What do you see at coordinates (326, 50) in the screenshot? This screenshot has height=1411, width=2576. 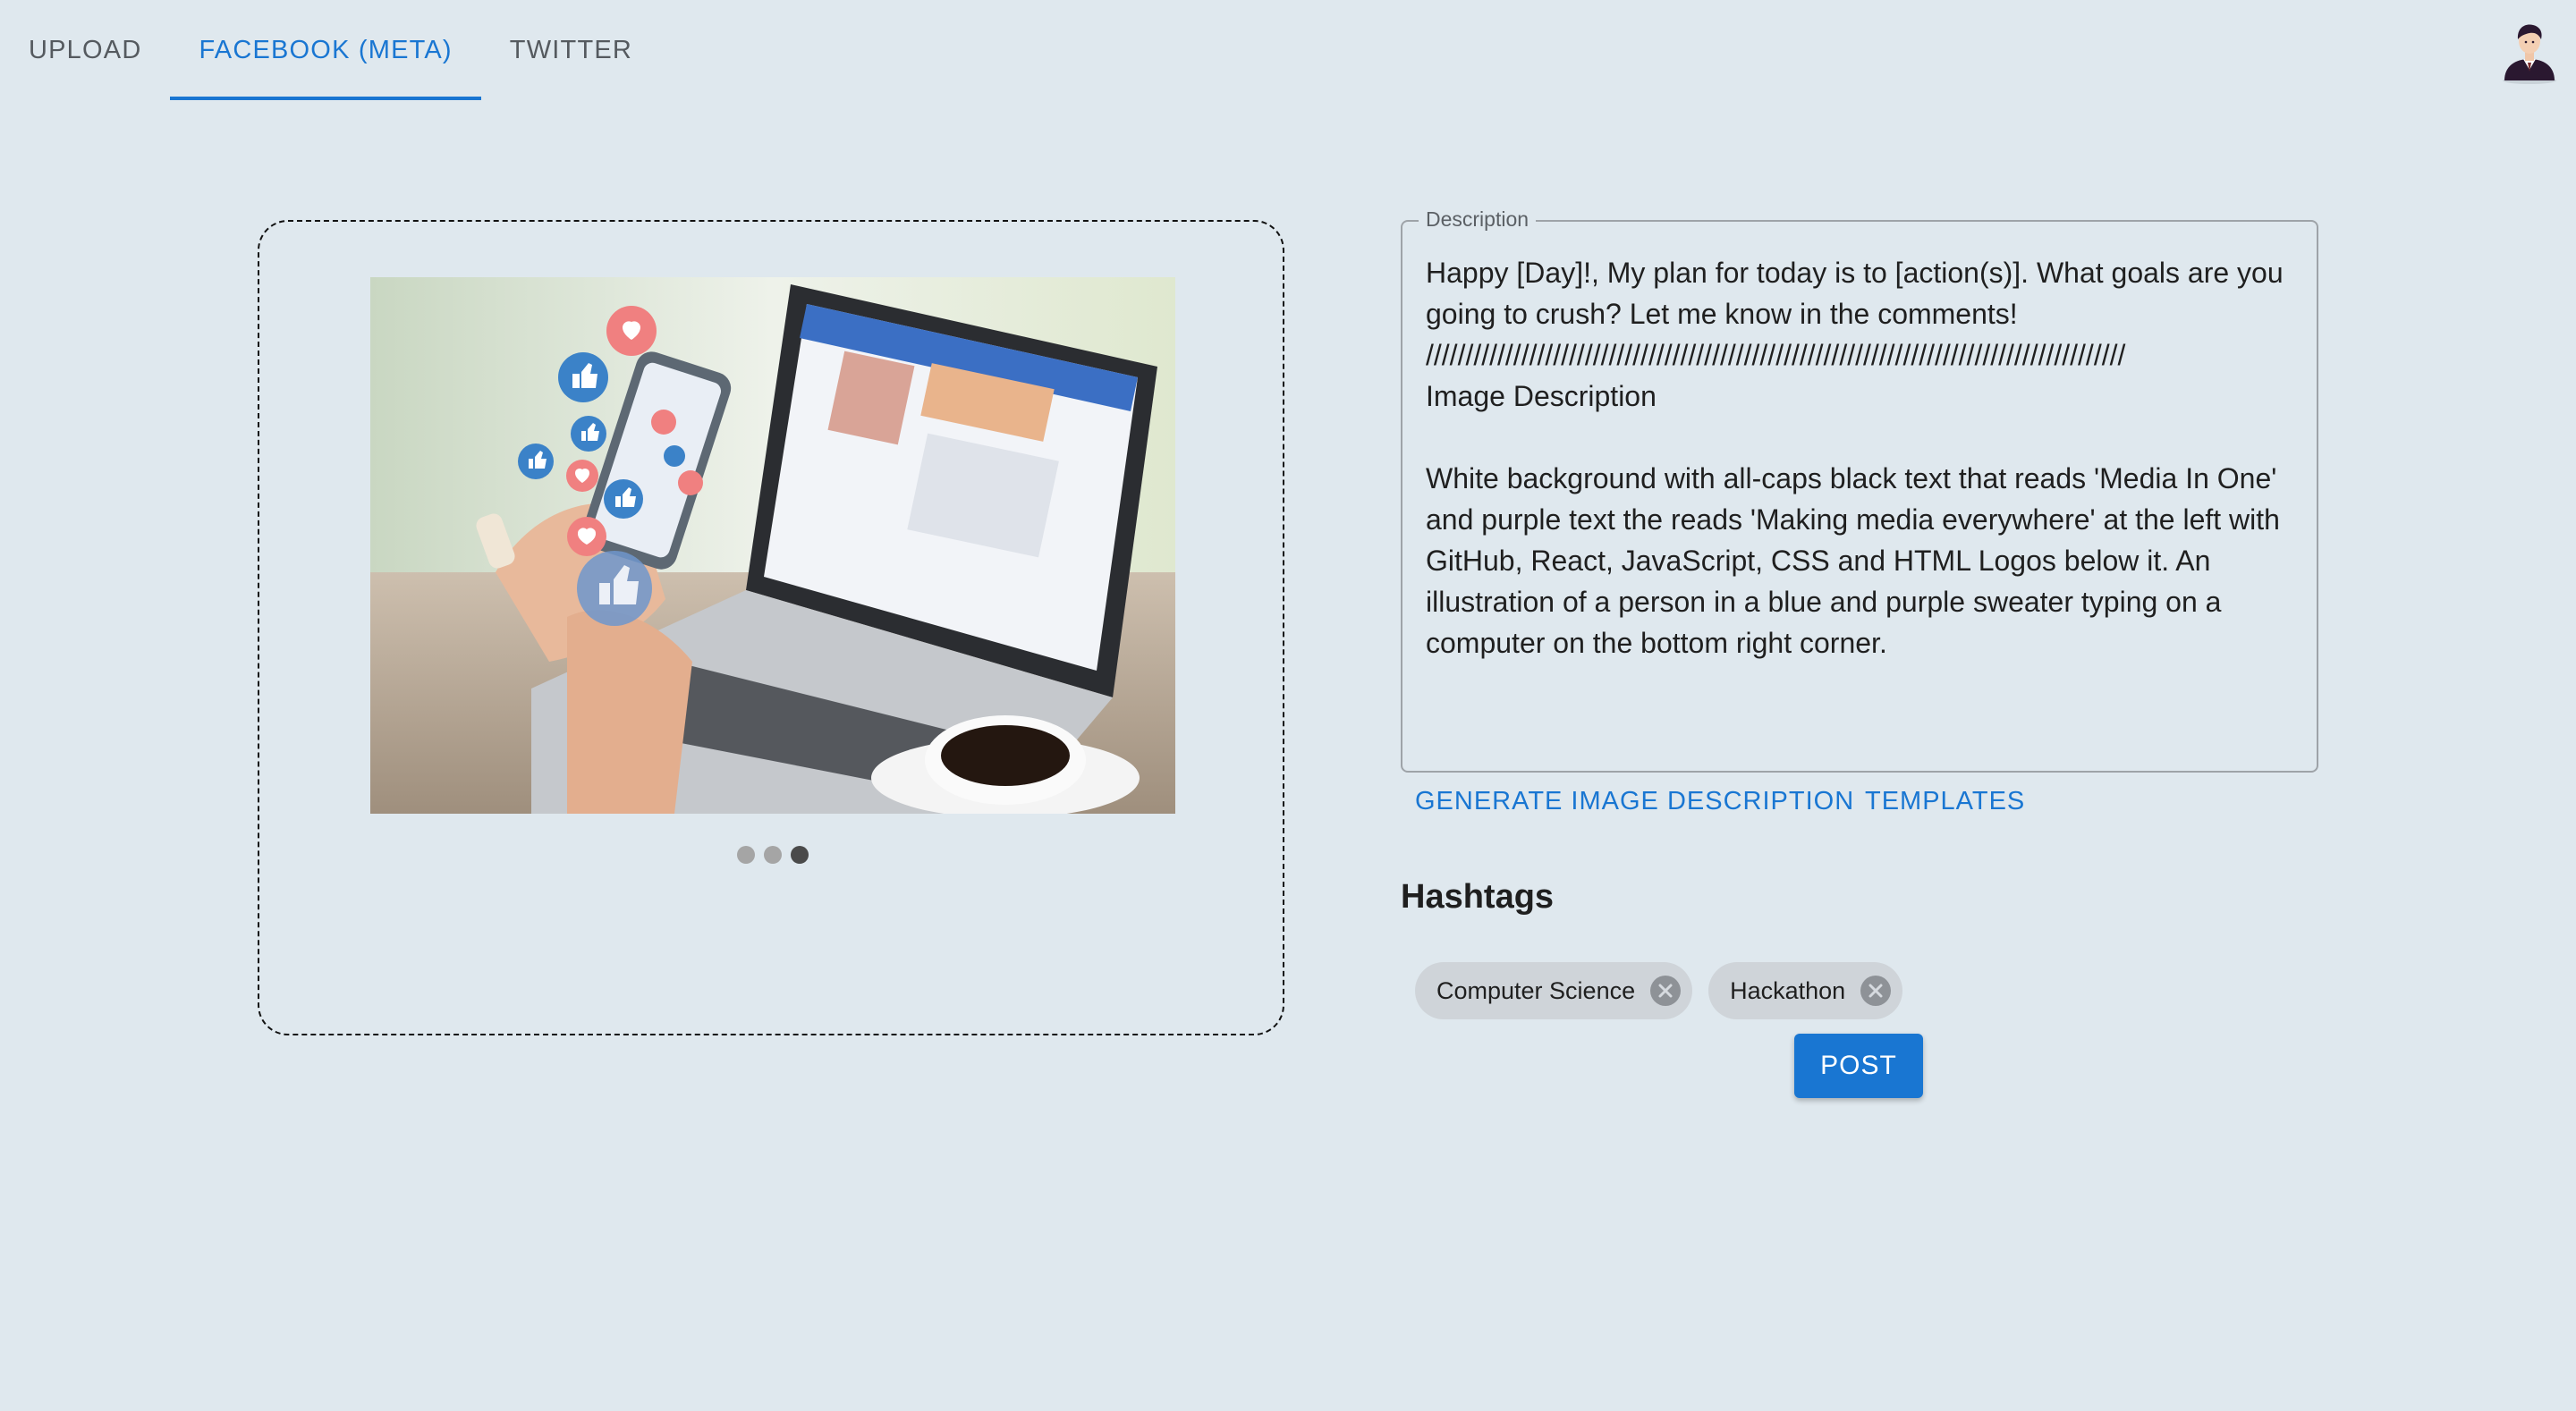 I see `tab-facebook-meta: FACEBOOK (META)` at bounding box center [326, 50].